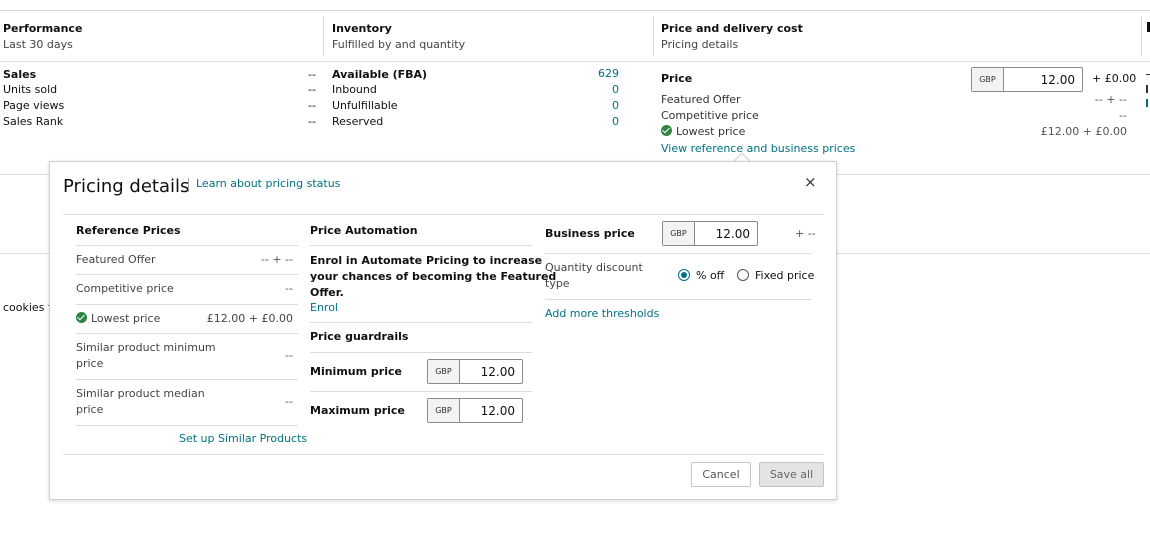 The image size is (1150, 538). What do you see at coordinates (188, 185) in the screenshot?
I see `title-divider` at bounding box center [188, 185].